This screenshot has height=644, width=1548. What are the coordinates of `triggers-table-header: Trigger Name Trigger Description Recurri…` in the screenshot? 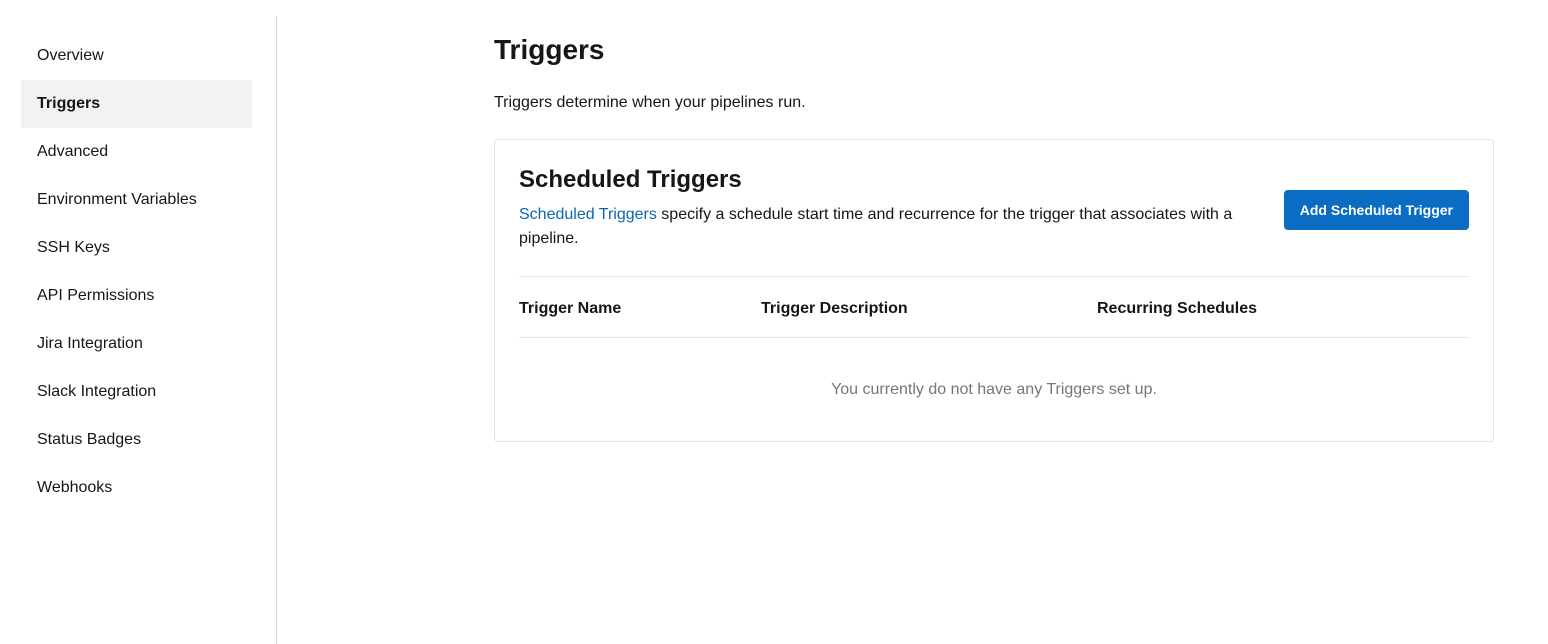 It's located at (994, 307).